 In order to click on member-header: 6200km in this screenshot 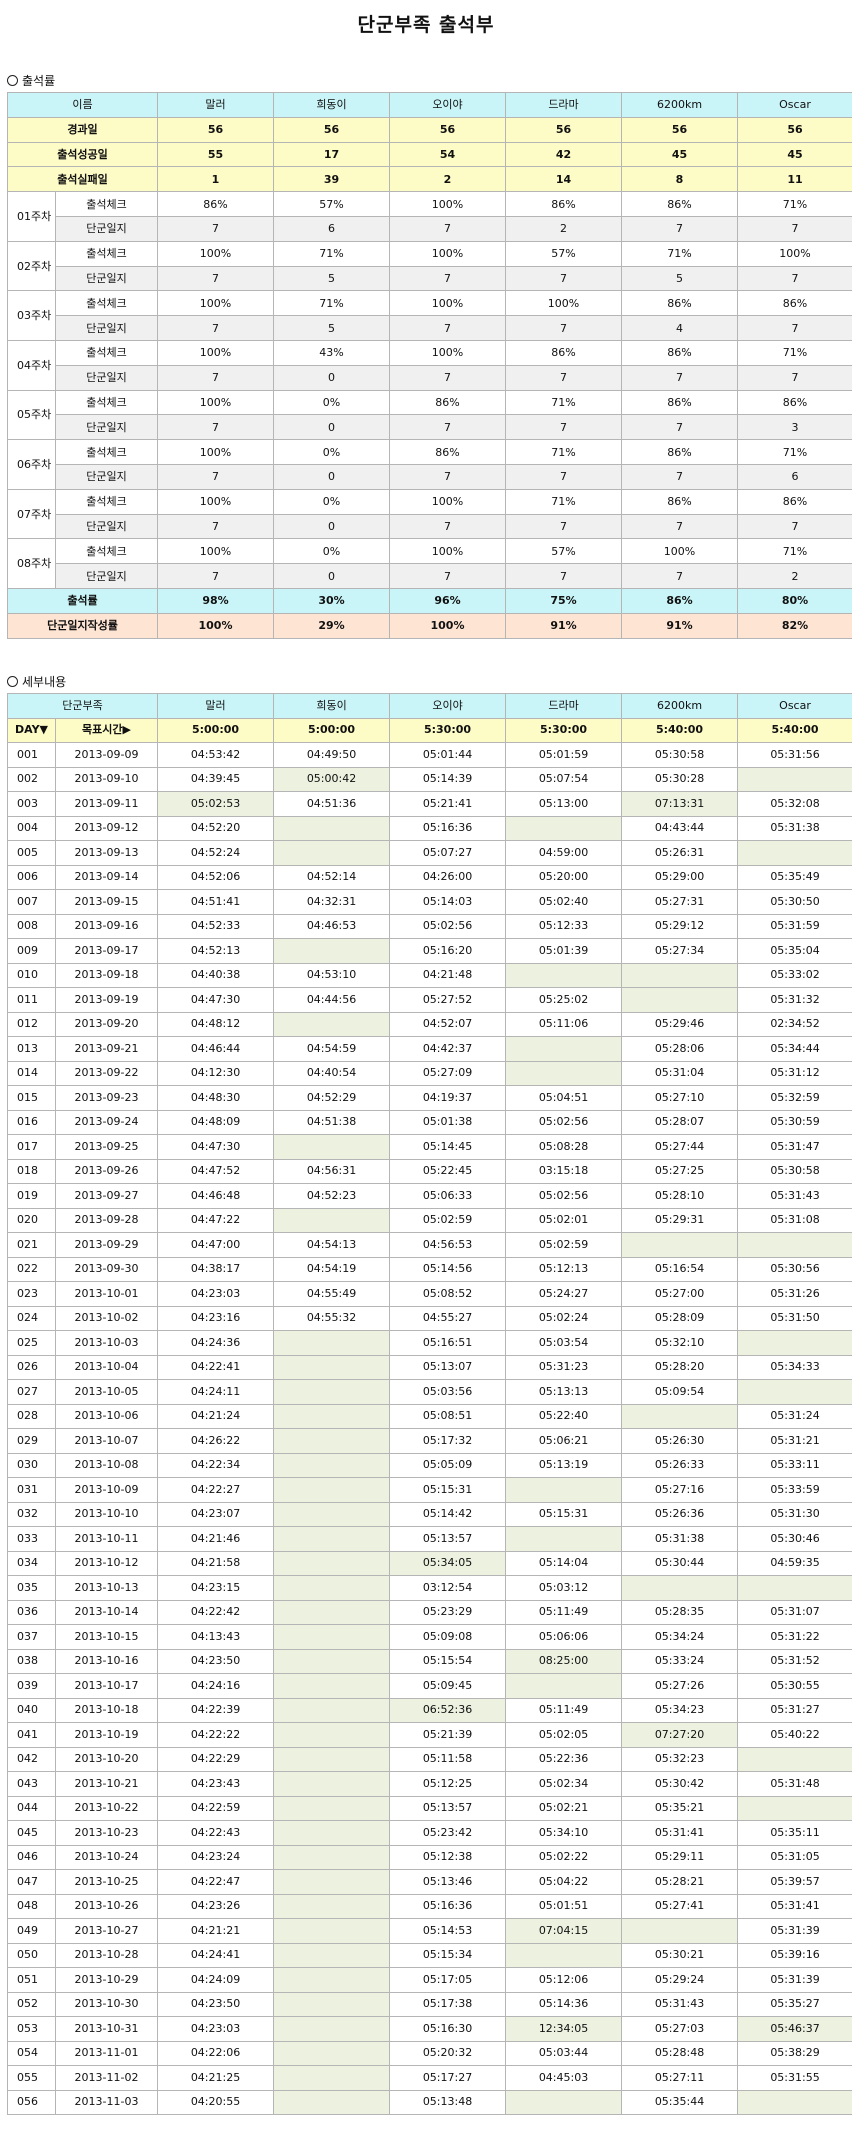, I will do `click(679, 105)`.